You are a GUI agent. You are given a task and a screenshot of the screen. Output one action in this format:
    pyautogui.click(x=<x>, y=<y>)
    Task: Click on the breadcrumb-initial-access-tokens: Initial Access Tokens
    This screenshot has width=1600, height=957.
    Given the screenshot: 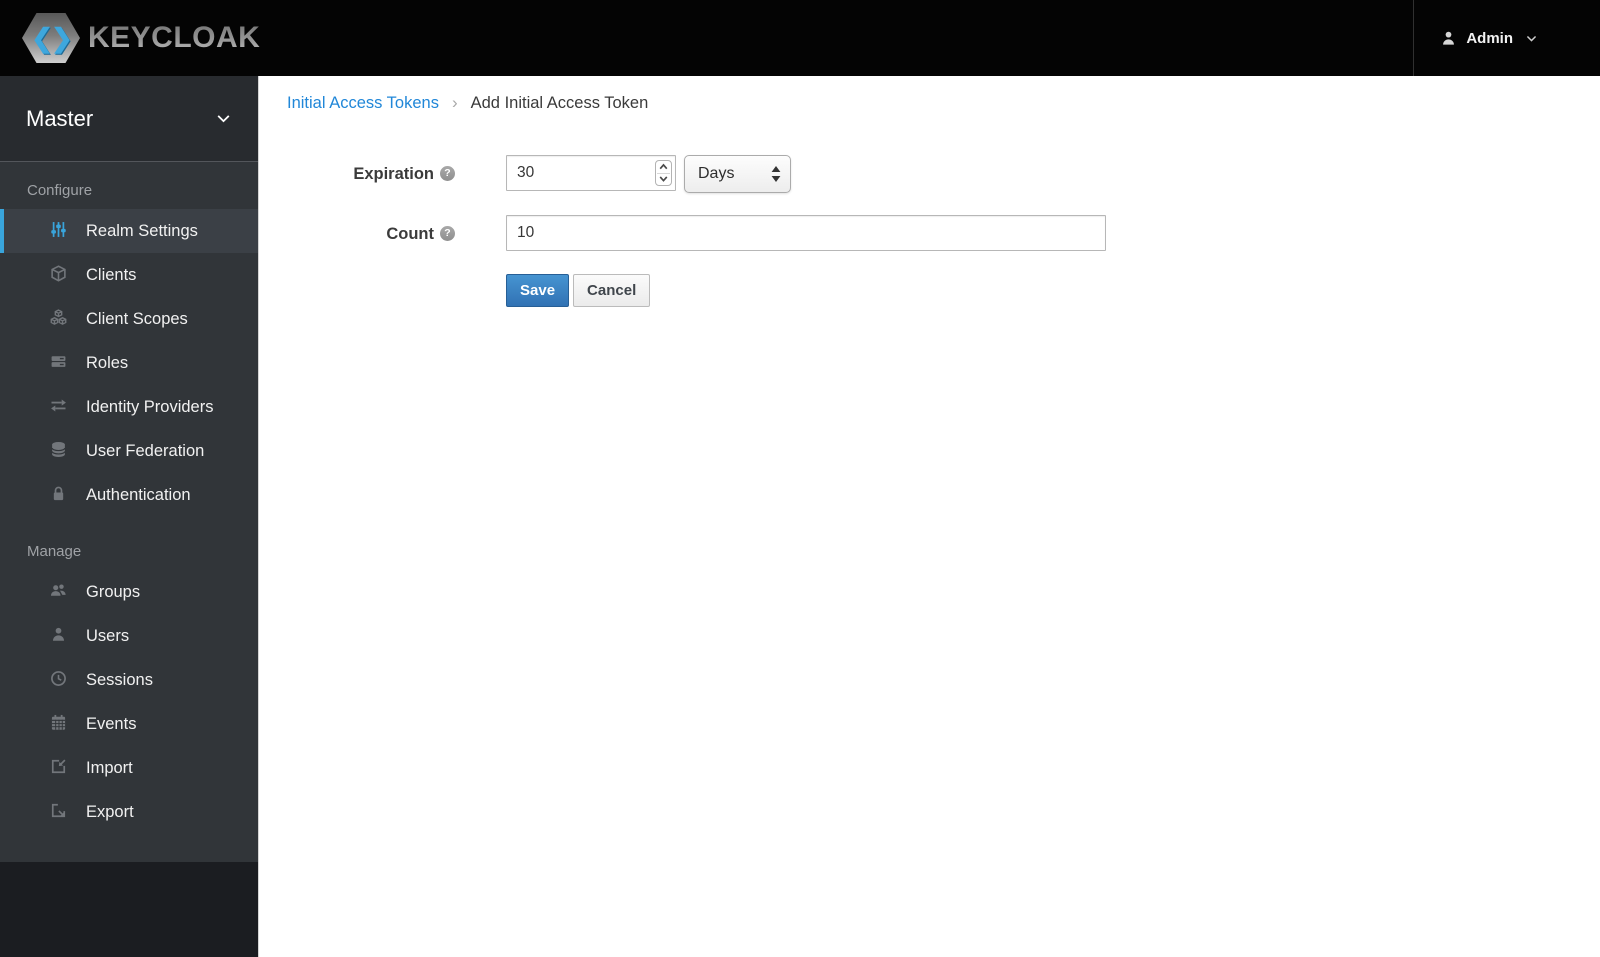 What is the action you would take?
    pyautogui.click(x=363, y=103)
    